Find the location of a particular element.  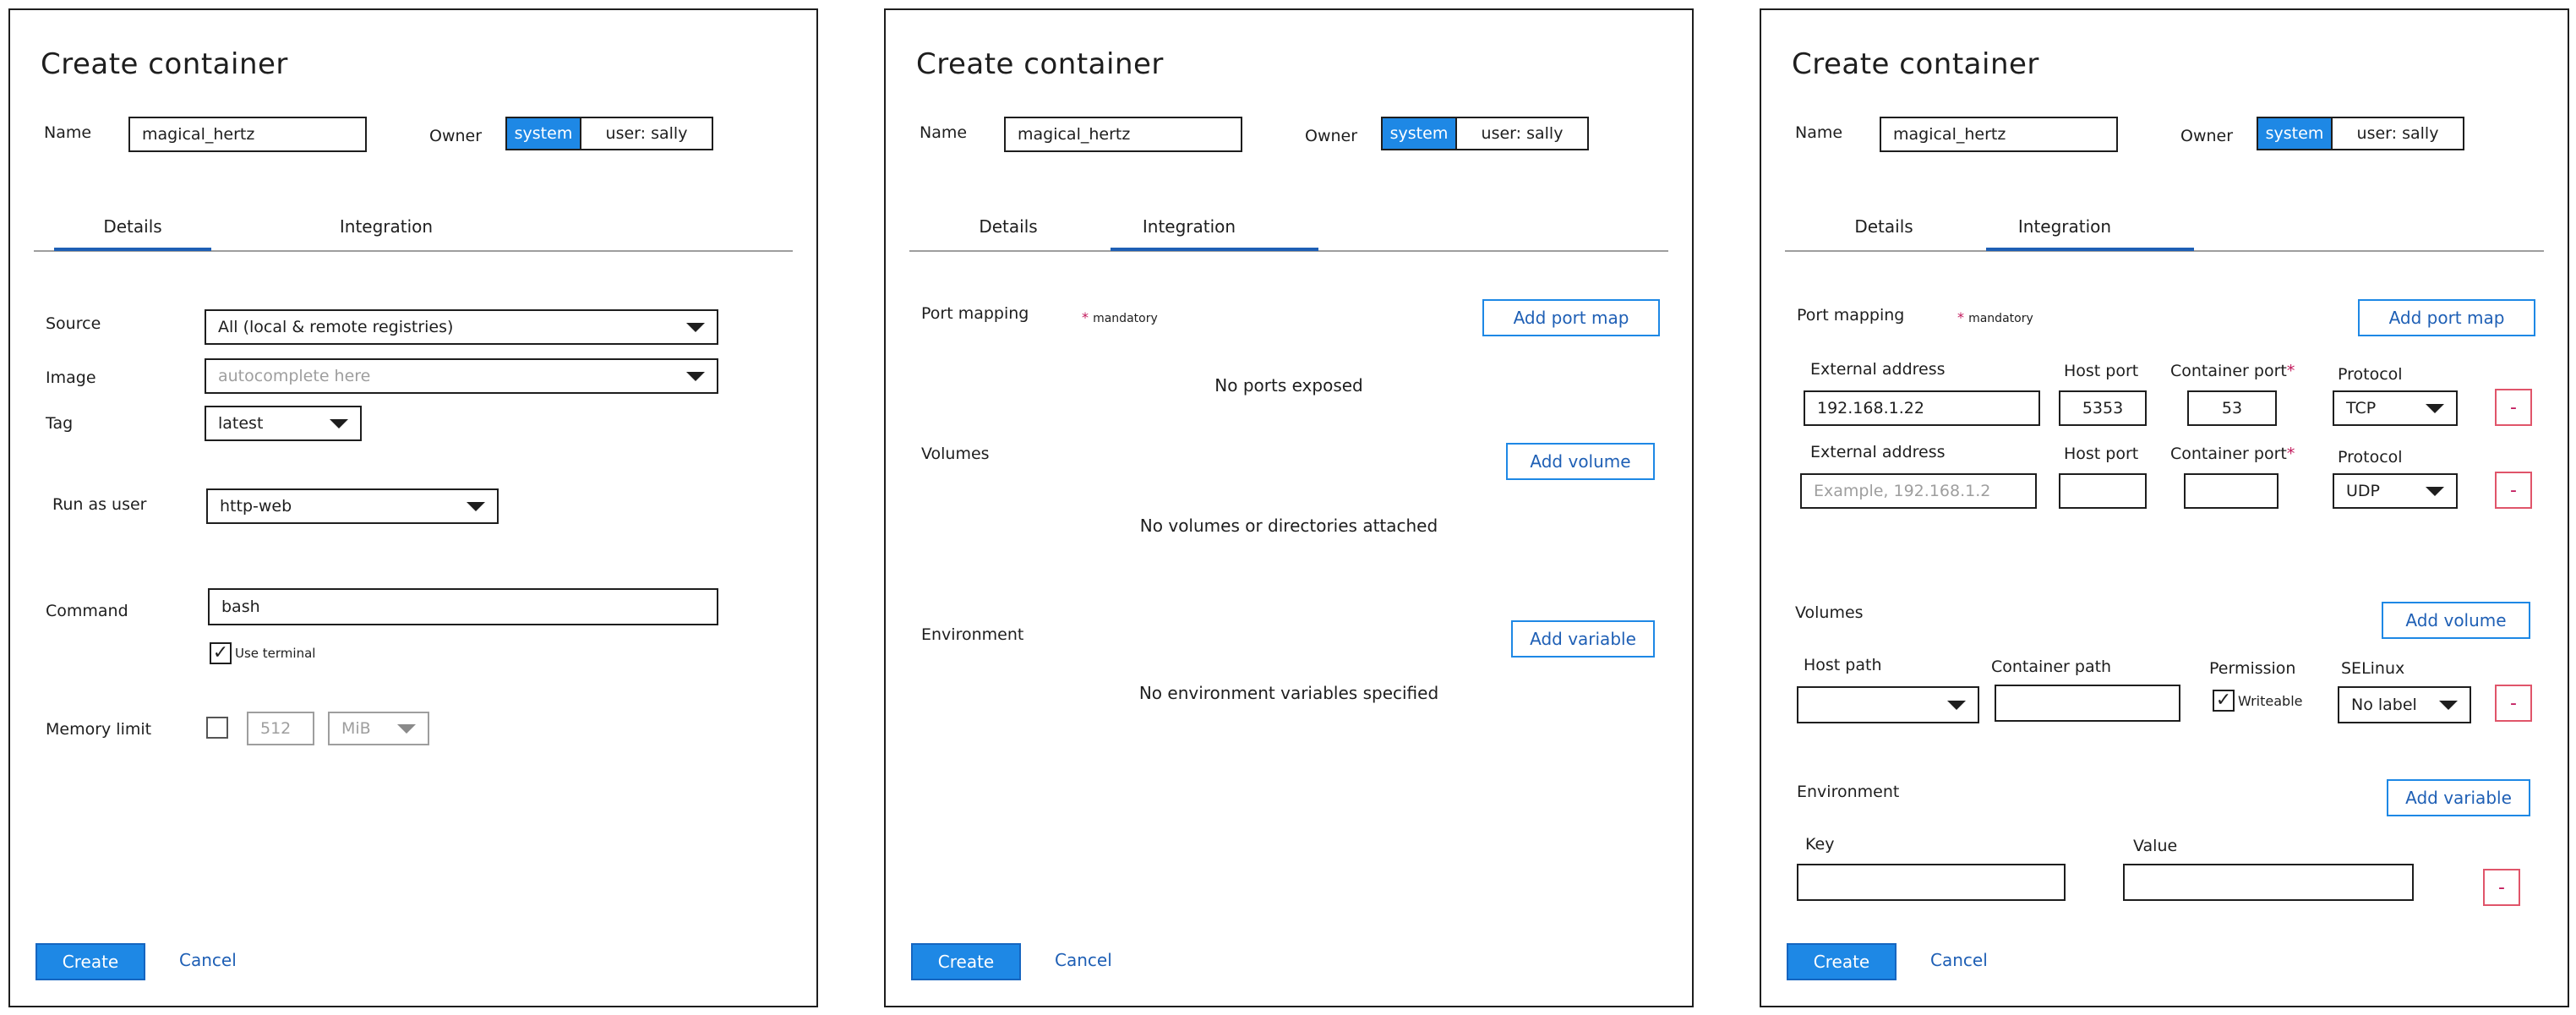

protocol-select: UDP is located at coordinates (2395, 491).